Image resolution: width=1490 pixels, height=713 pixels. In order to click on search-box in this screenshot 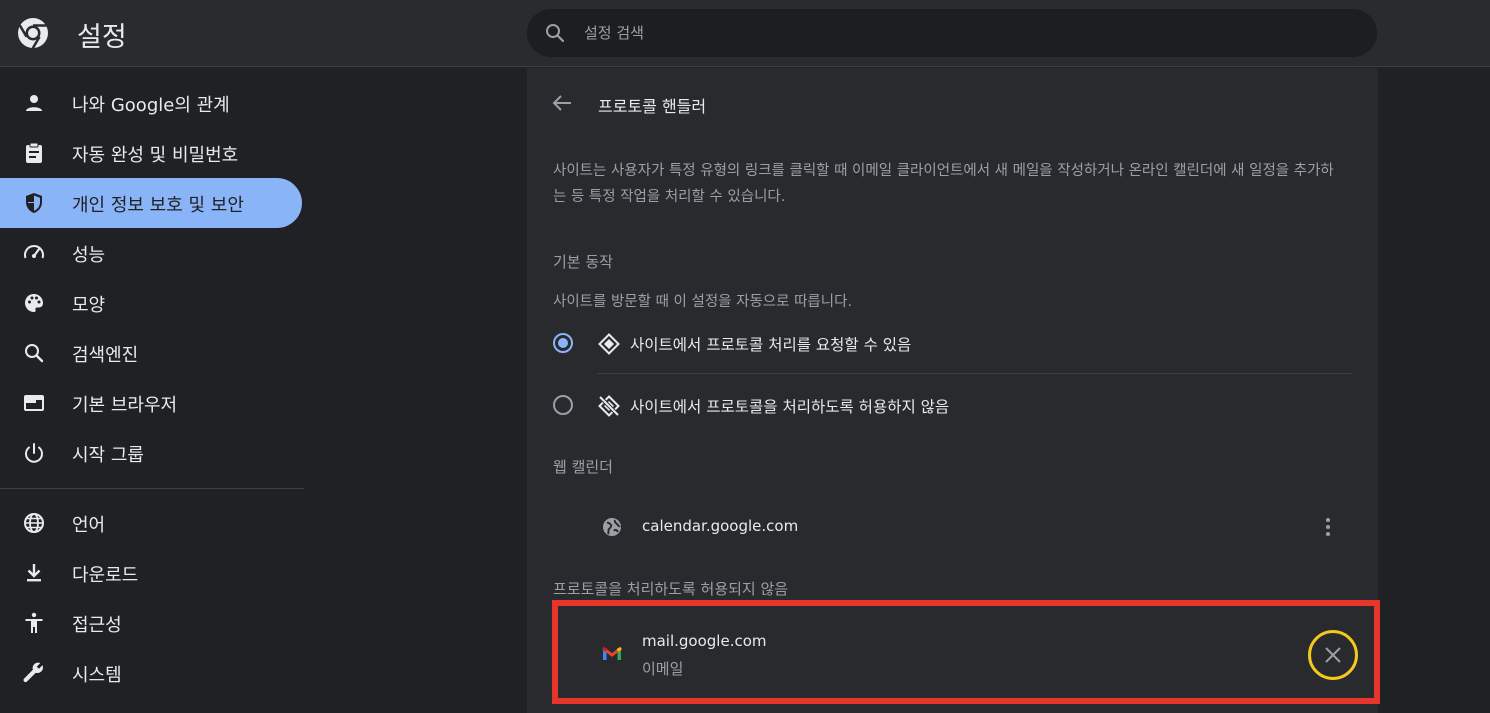, I will do `click(952, 33)`.